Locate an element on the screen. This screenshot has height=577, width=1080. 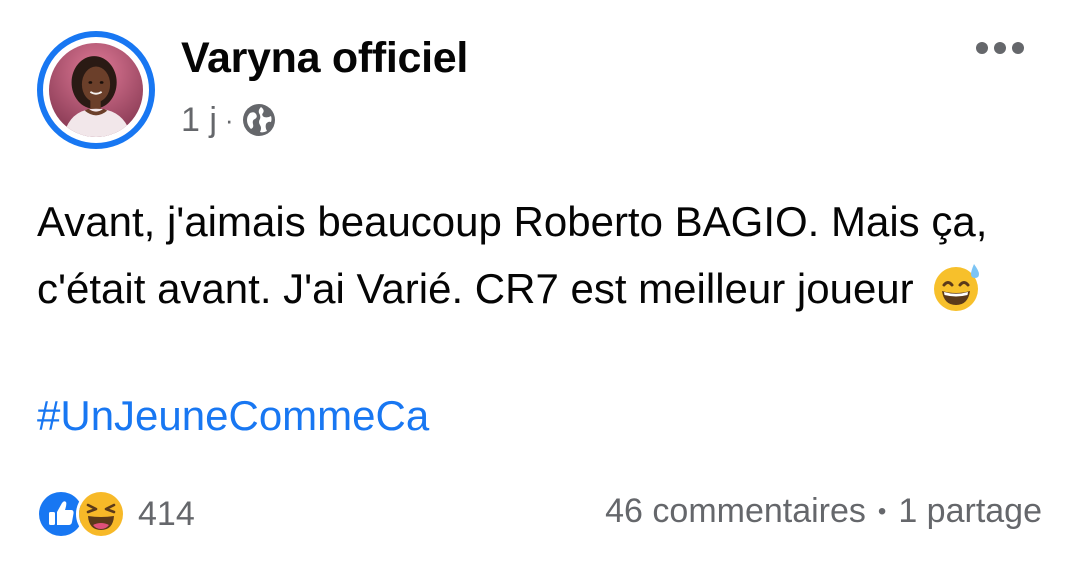
haha-icon is located at coordinates (101, 514).